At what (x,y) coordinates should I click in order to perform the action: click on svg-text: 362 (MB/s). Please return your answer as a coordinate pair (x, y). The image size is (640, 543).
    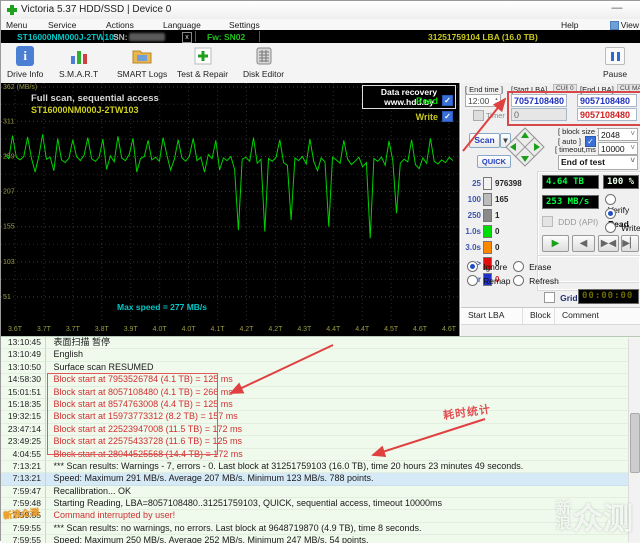
    Looking at the image, I should click on (20, 87).